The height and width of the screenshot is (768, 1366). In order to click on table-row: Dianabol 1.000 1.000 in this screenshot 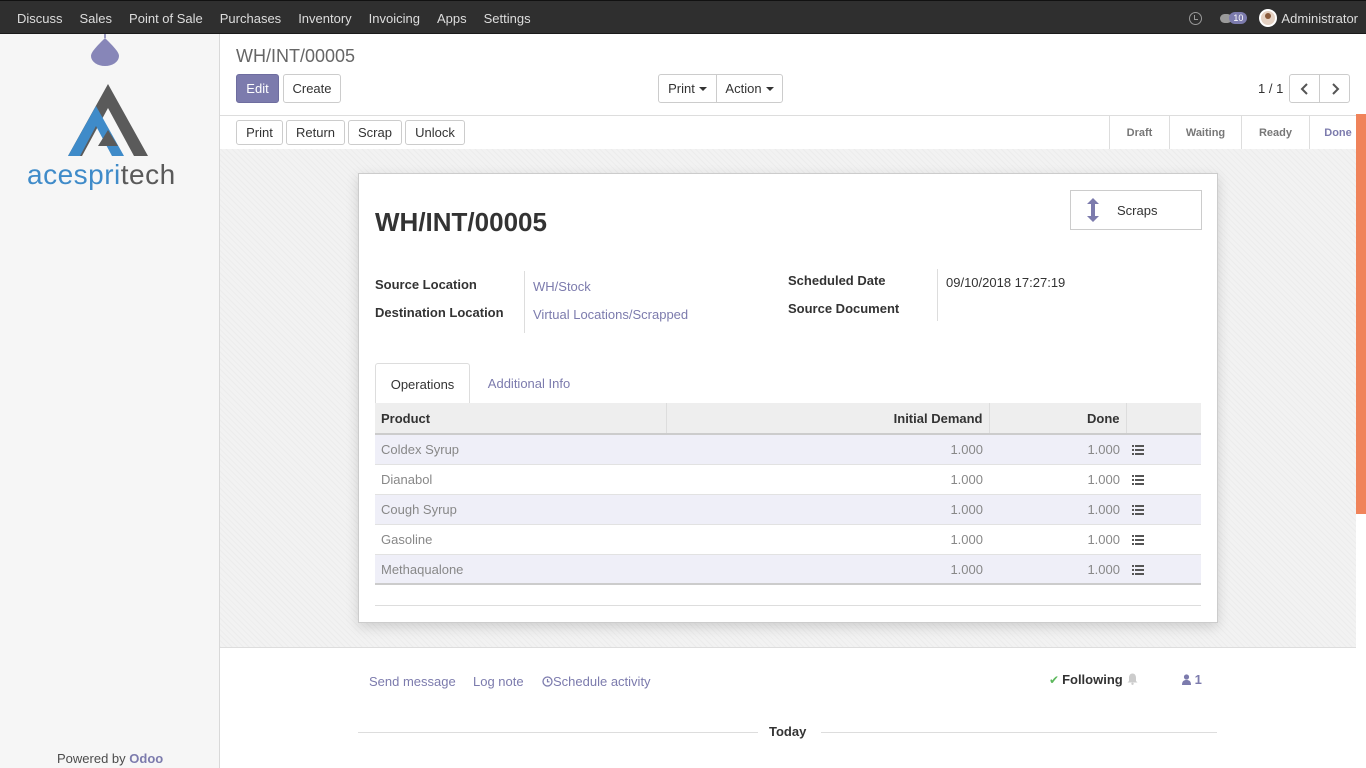, I will do `click(788, 479)`.